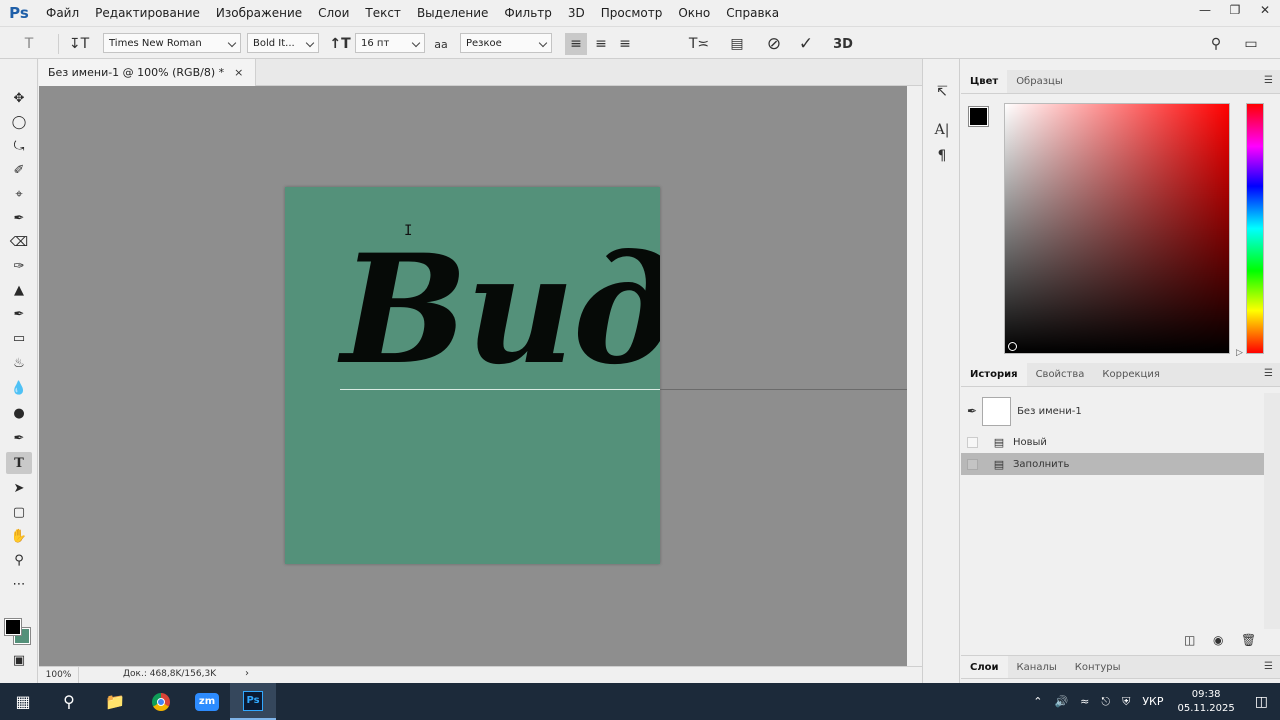  I want to click on tab-paths: Контуры, so click(1098, 667).